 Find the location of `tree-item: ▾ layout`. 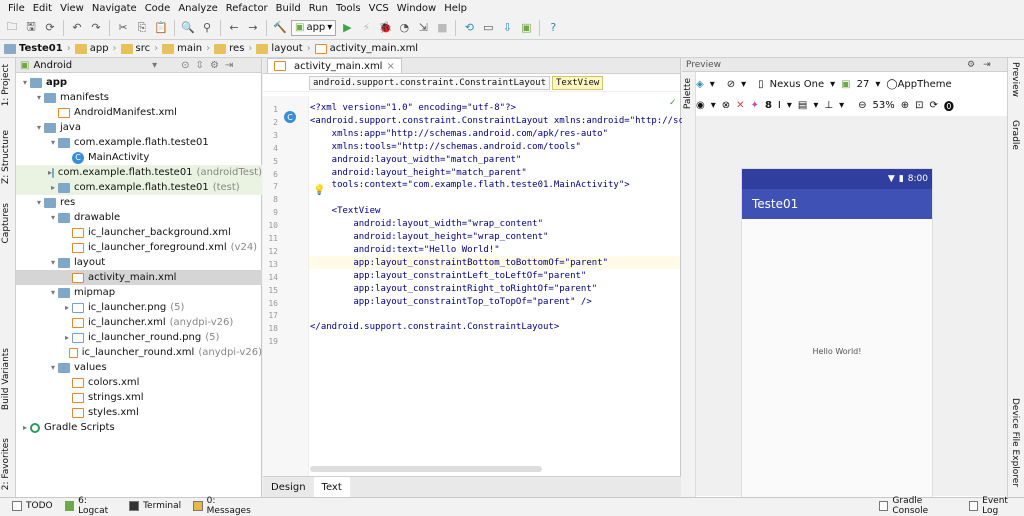

tree-item: ▾ layout is located at coordinates (139, 262).